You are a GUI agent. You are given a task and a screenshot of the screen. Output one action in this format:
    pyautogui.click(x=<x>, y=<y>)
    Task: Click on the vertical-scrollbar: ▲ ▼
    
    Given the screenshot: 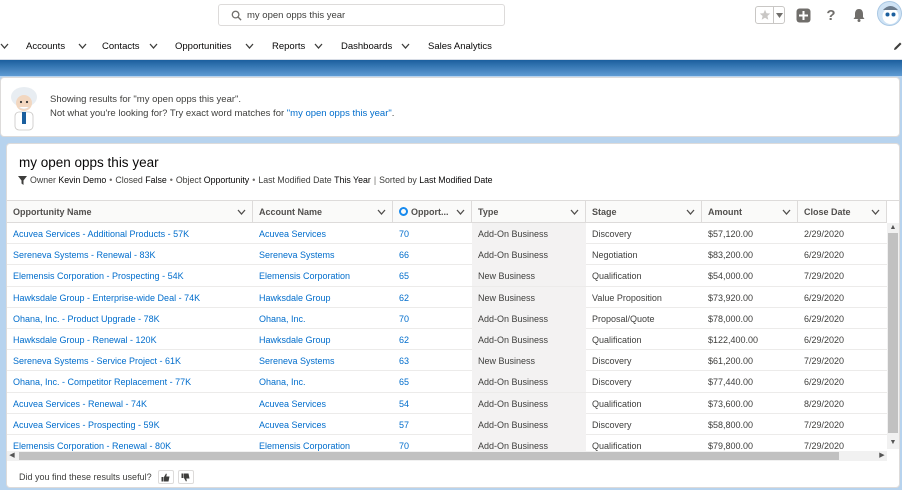 What is the action you would take?
    pyautogui.click(x=893, y=336)
    